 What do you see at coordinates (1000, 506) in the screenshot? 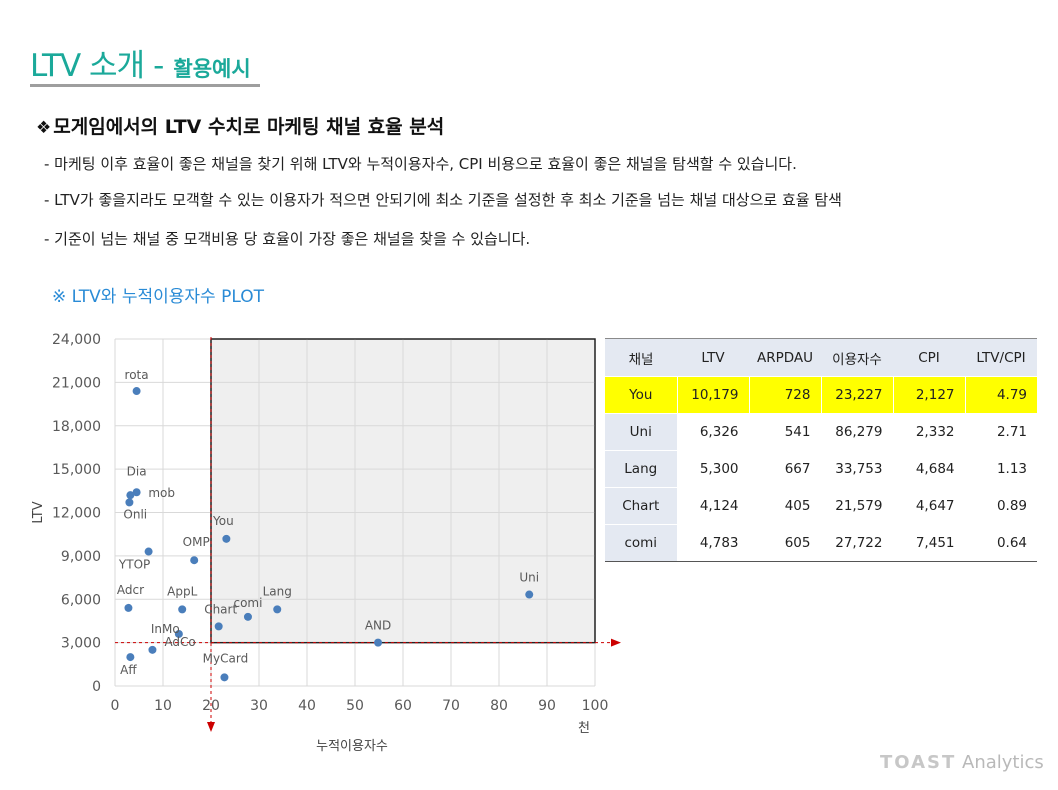
I see `table-cell: 0.89` at bounding box center [1000, 506].